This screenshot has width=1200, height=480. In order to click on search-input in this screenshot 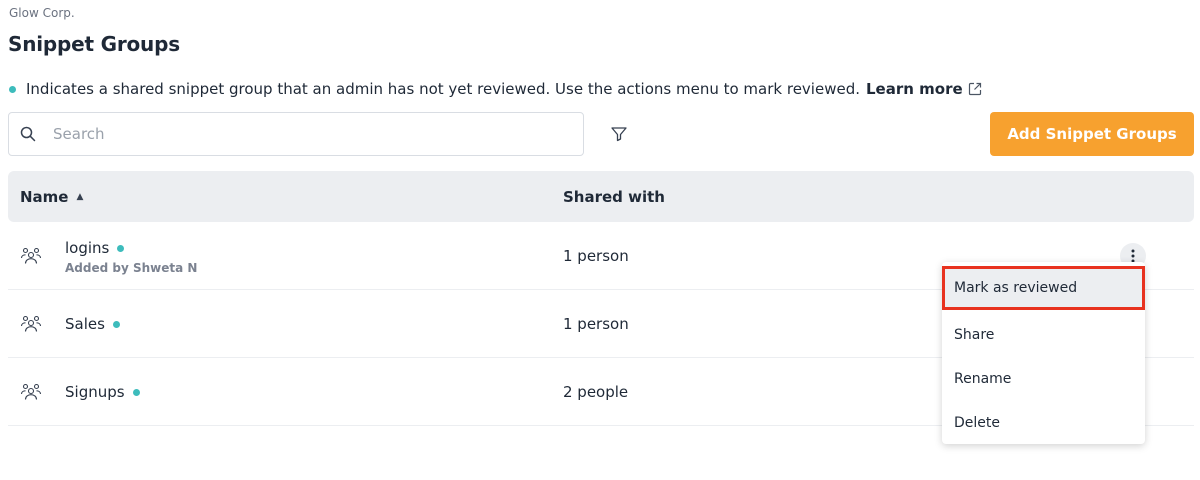, I will do `click(293, 134)`.